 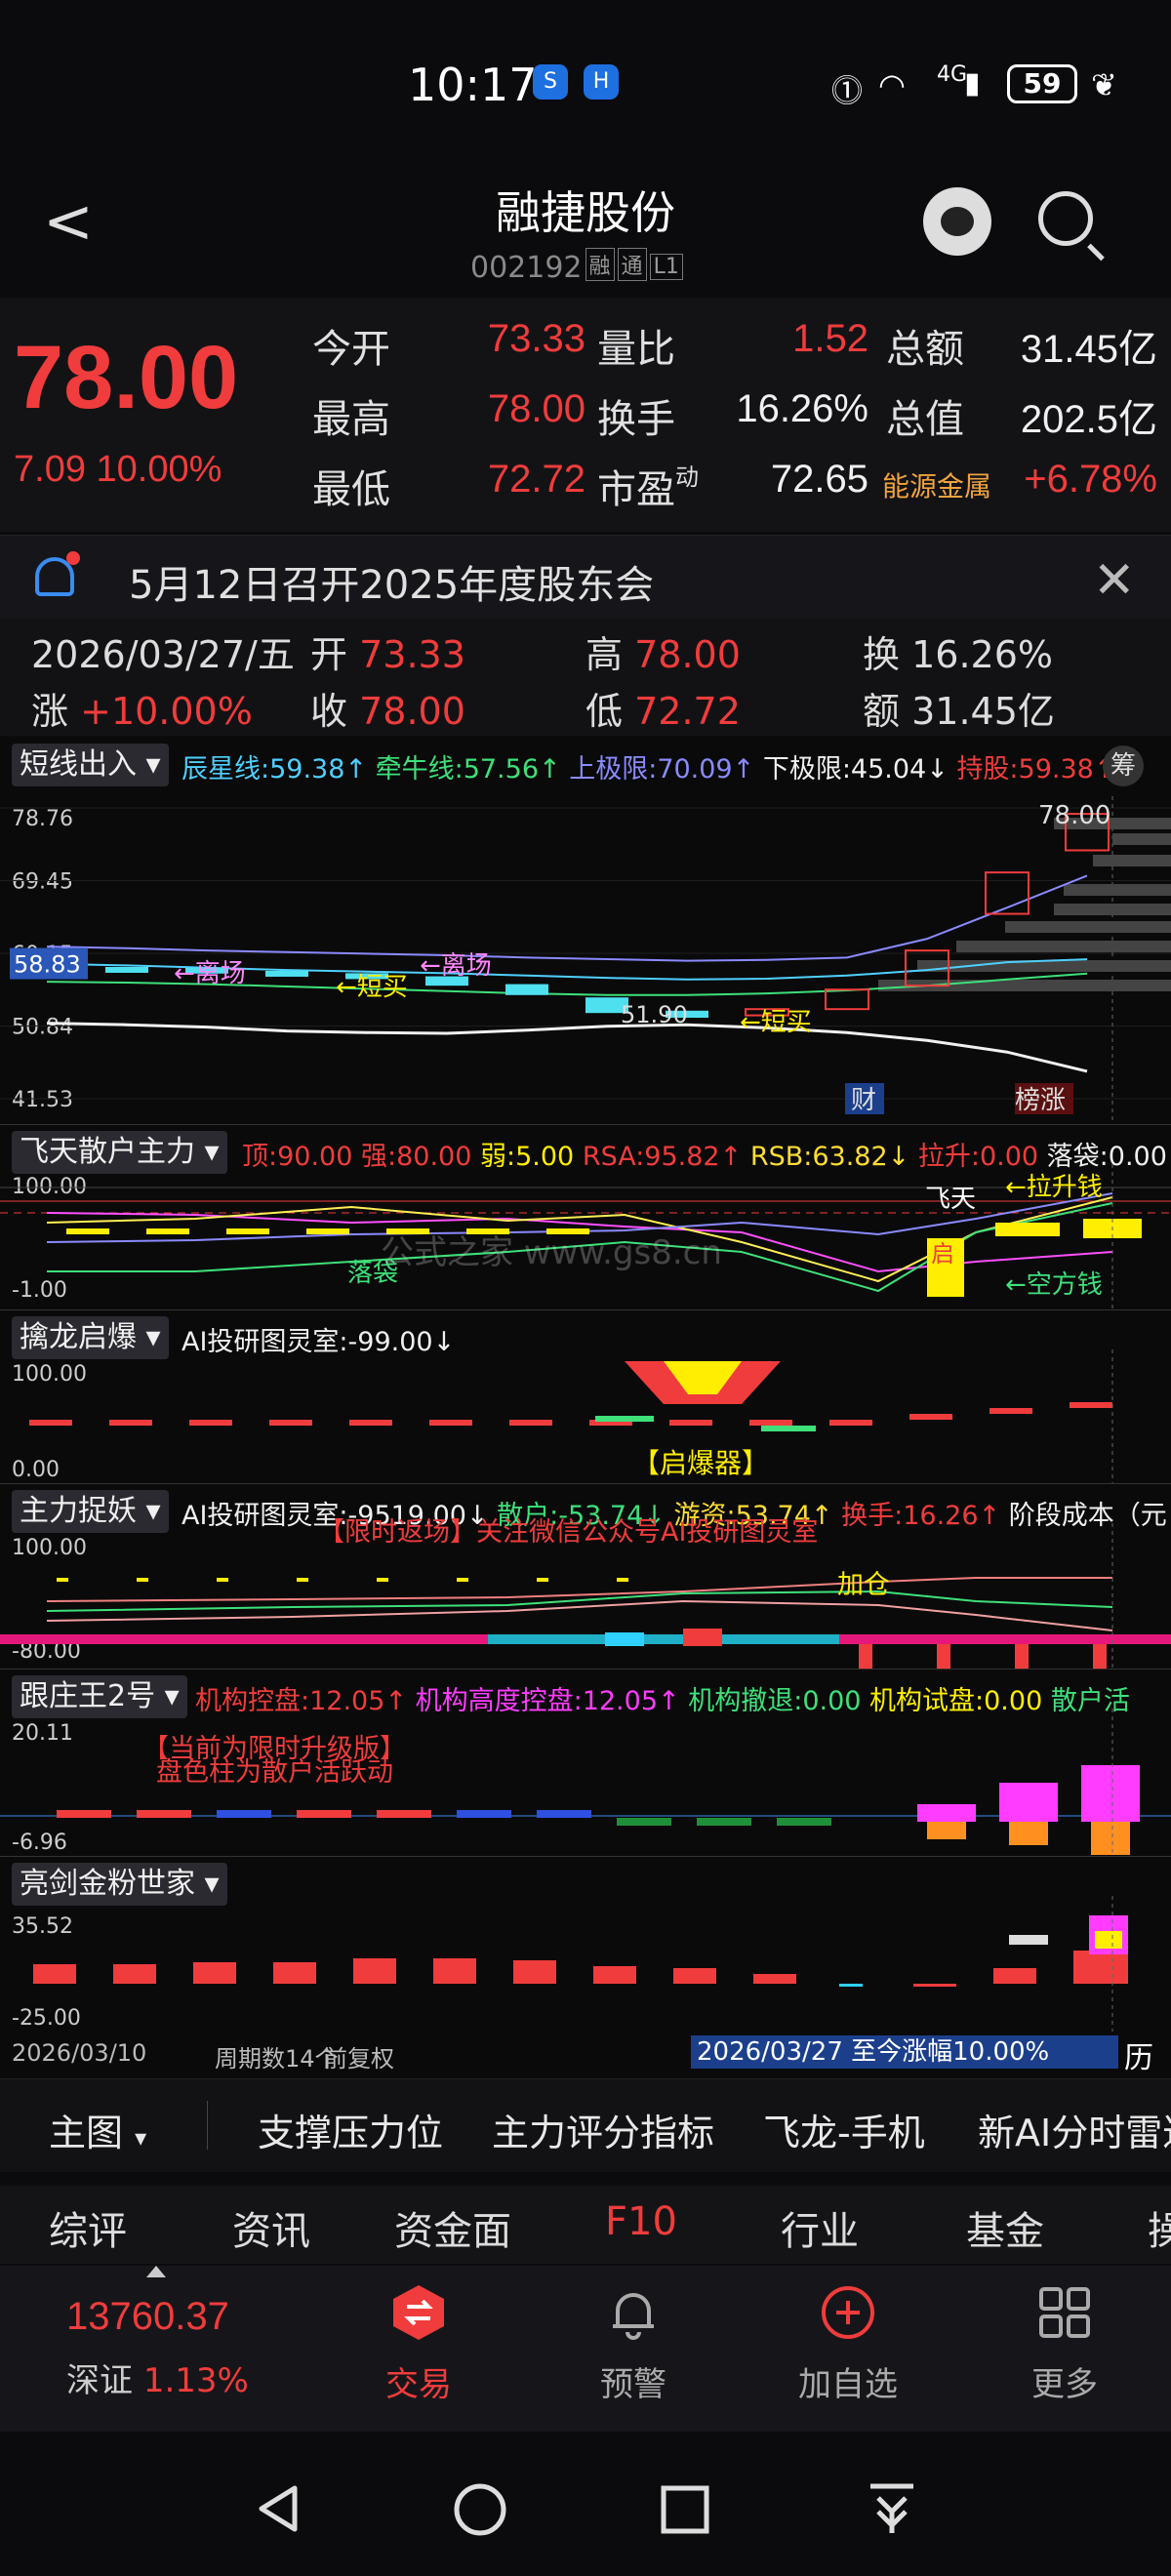 I want to click on fire-bar, so click(x=946, y=1830).